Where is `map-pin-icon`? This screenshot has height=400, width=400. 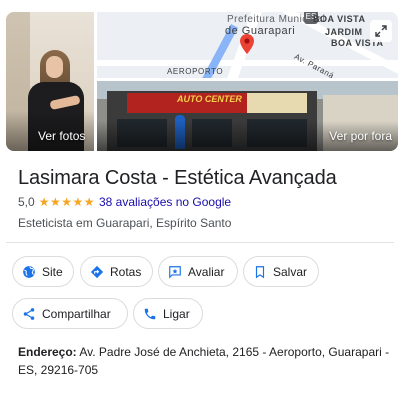 map-pin-icon is located at coordinates (247, 46).